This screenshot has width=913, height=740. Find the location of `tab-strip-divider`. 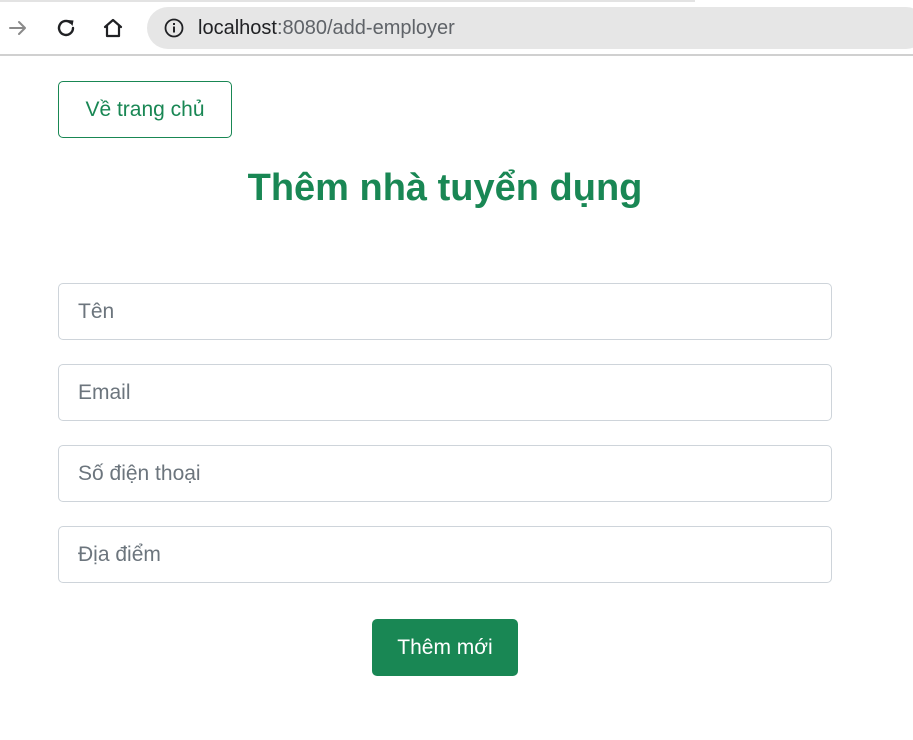

tab-strip-divider is located at coordinates (347, 1).